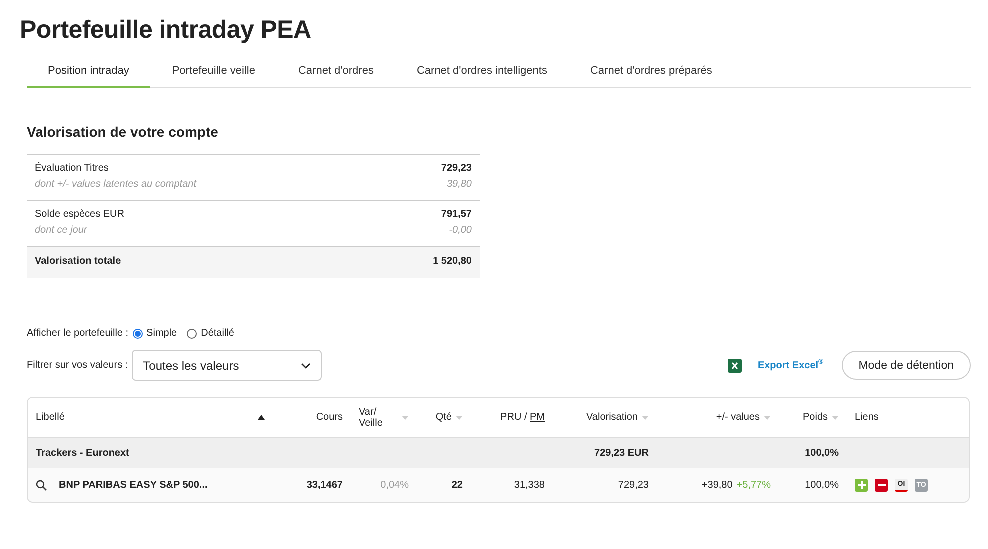 The image size is (988, 549). I want to click on total-value: 1 520,80, so click(452, 261).